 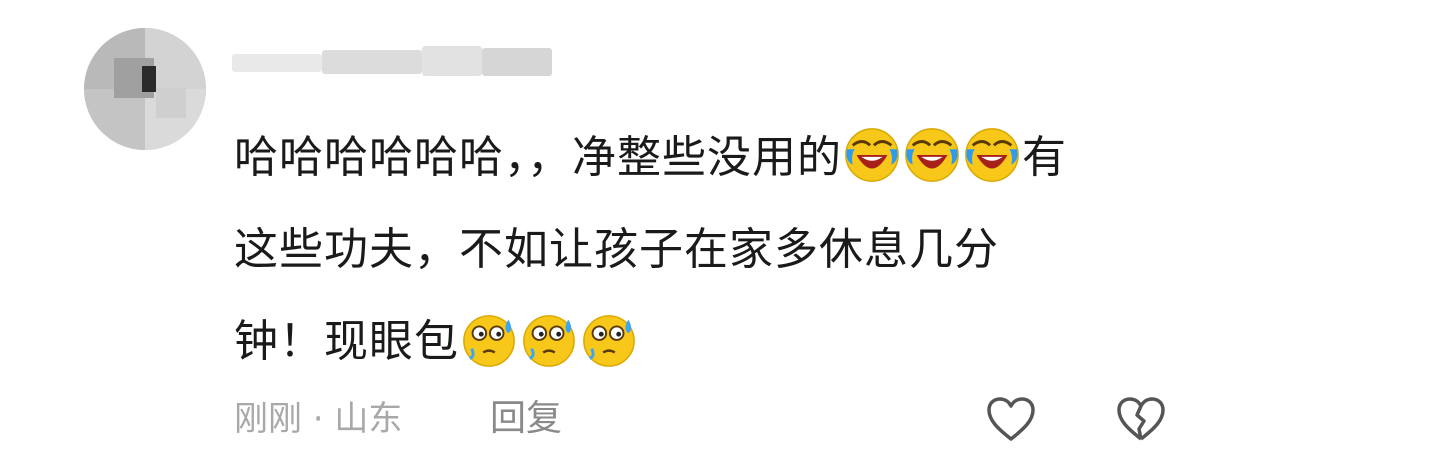 I want to click on broken-heart-outline-icon, so click(x=1141, y=419).